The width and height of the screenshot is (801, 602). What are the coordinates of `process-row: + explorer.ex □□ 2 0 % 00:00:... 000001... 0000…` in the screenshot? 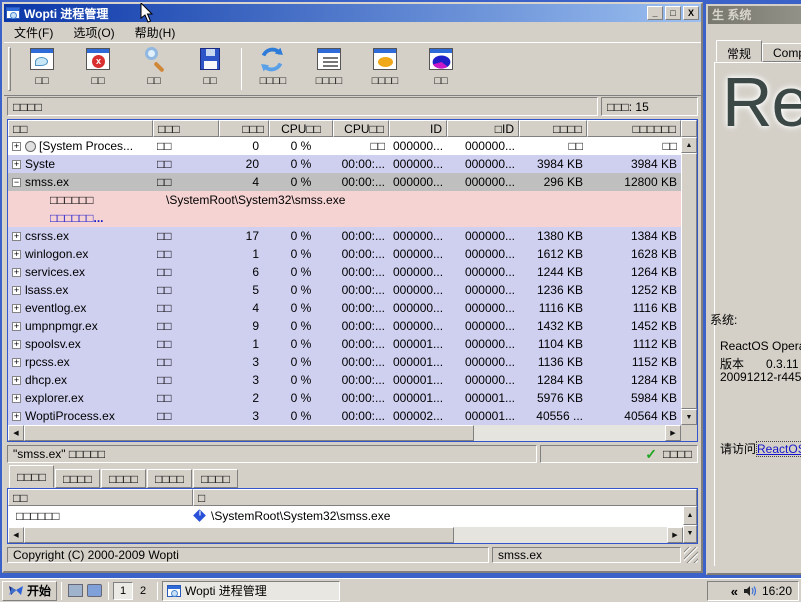 It's located at (344, 398).